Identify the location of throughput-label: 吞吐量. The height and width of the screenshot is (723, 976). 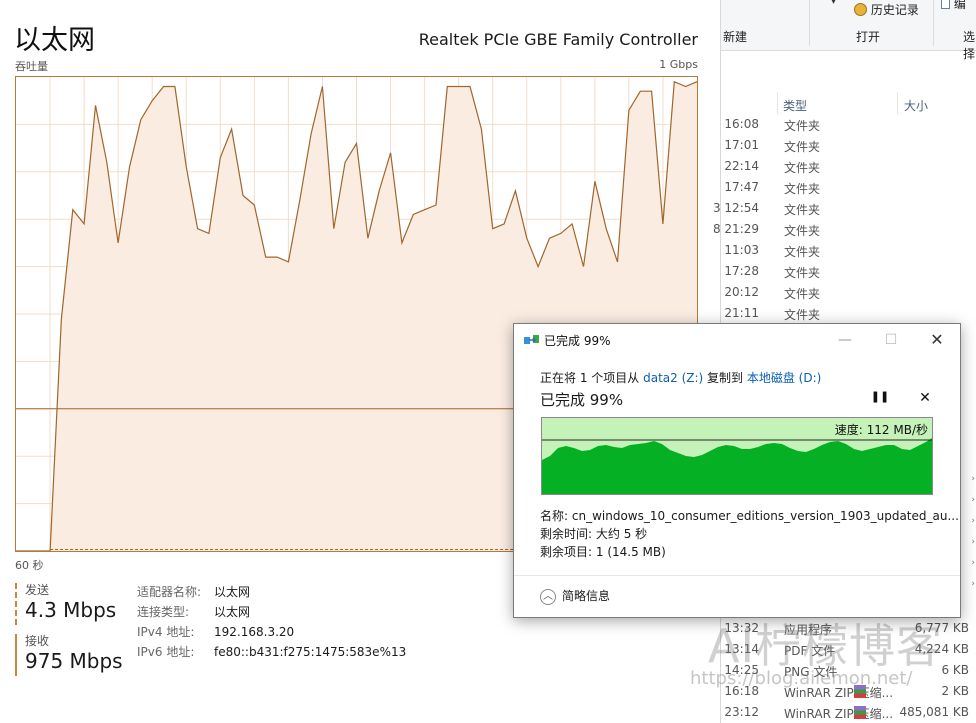
(31, 66).